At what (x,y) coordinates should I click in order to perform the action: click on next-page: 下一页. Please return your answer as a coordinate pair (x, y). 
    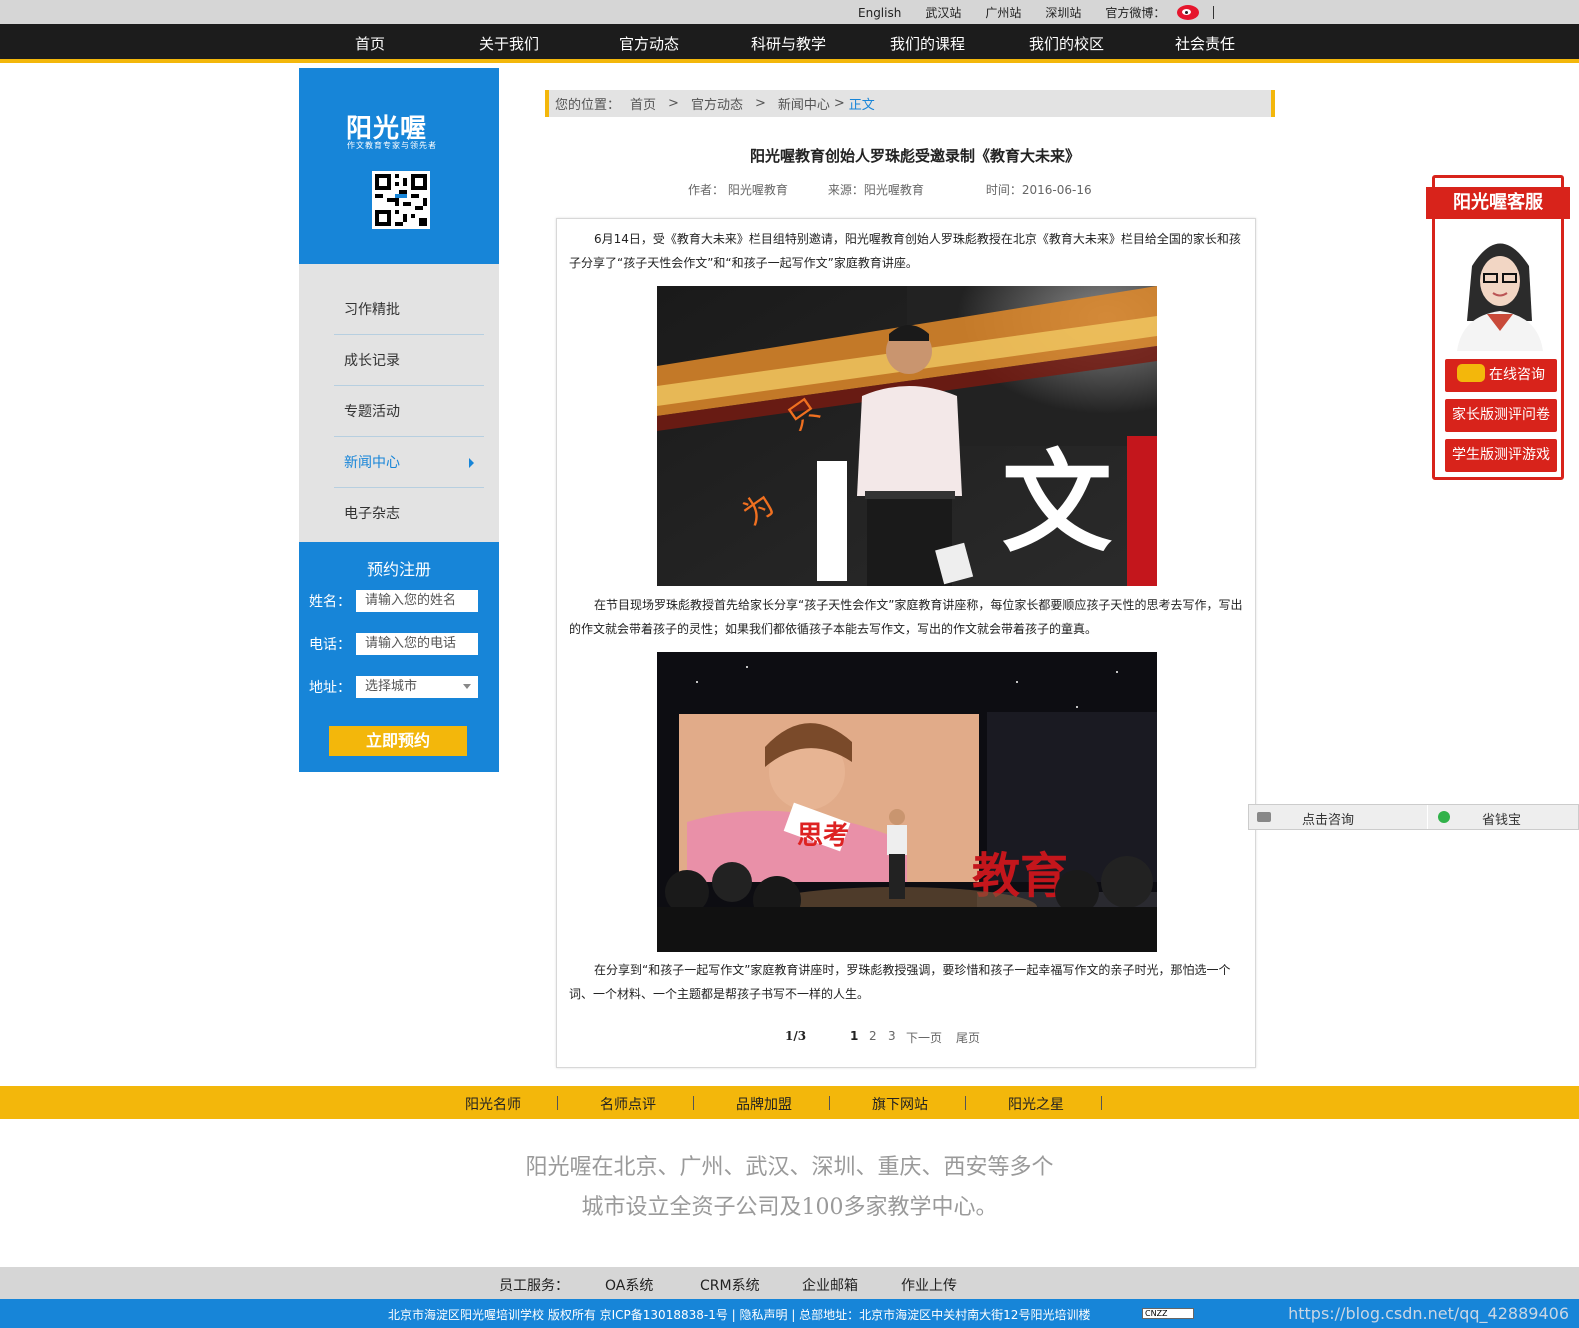
    Looking at the image, I should click on (924, 1037).